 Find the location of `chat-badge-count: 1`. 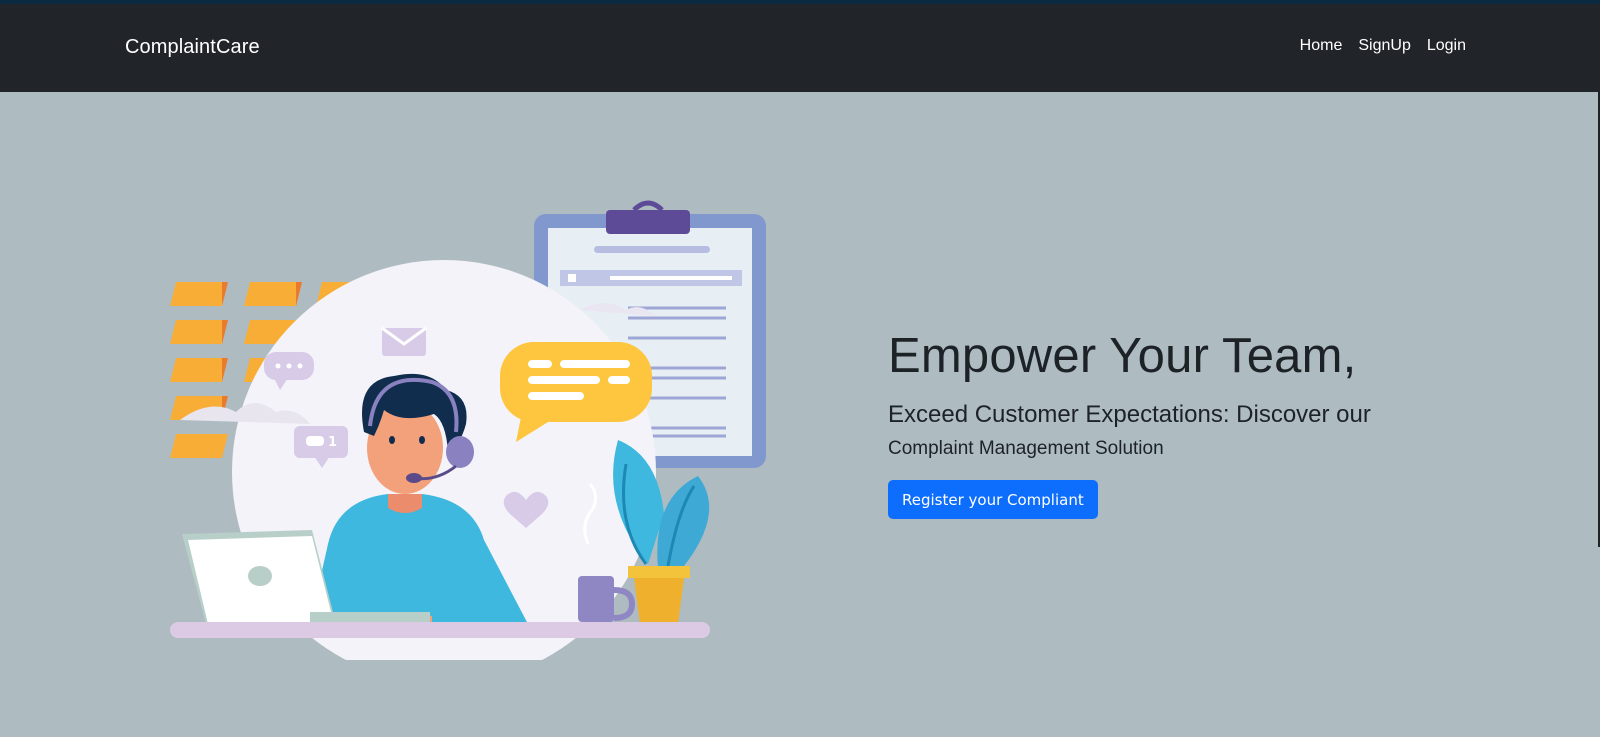

chat-badge-count: 1 is located at coordinates (332, 442).